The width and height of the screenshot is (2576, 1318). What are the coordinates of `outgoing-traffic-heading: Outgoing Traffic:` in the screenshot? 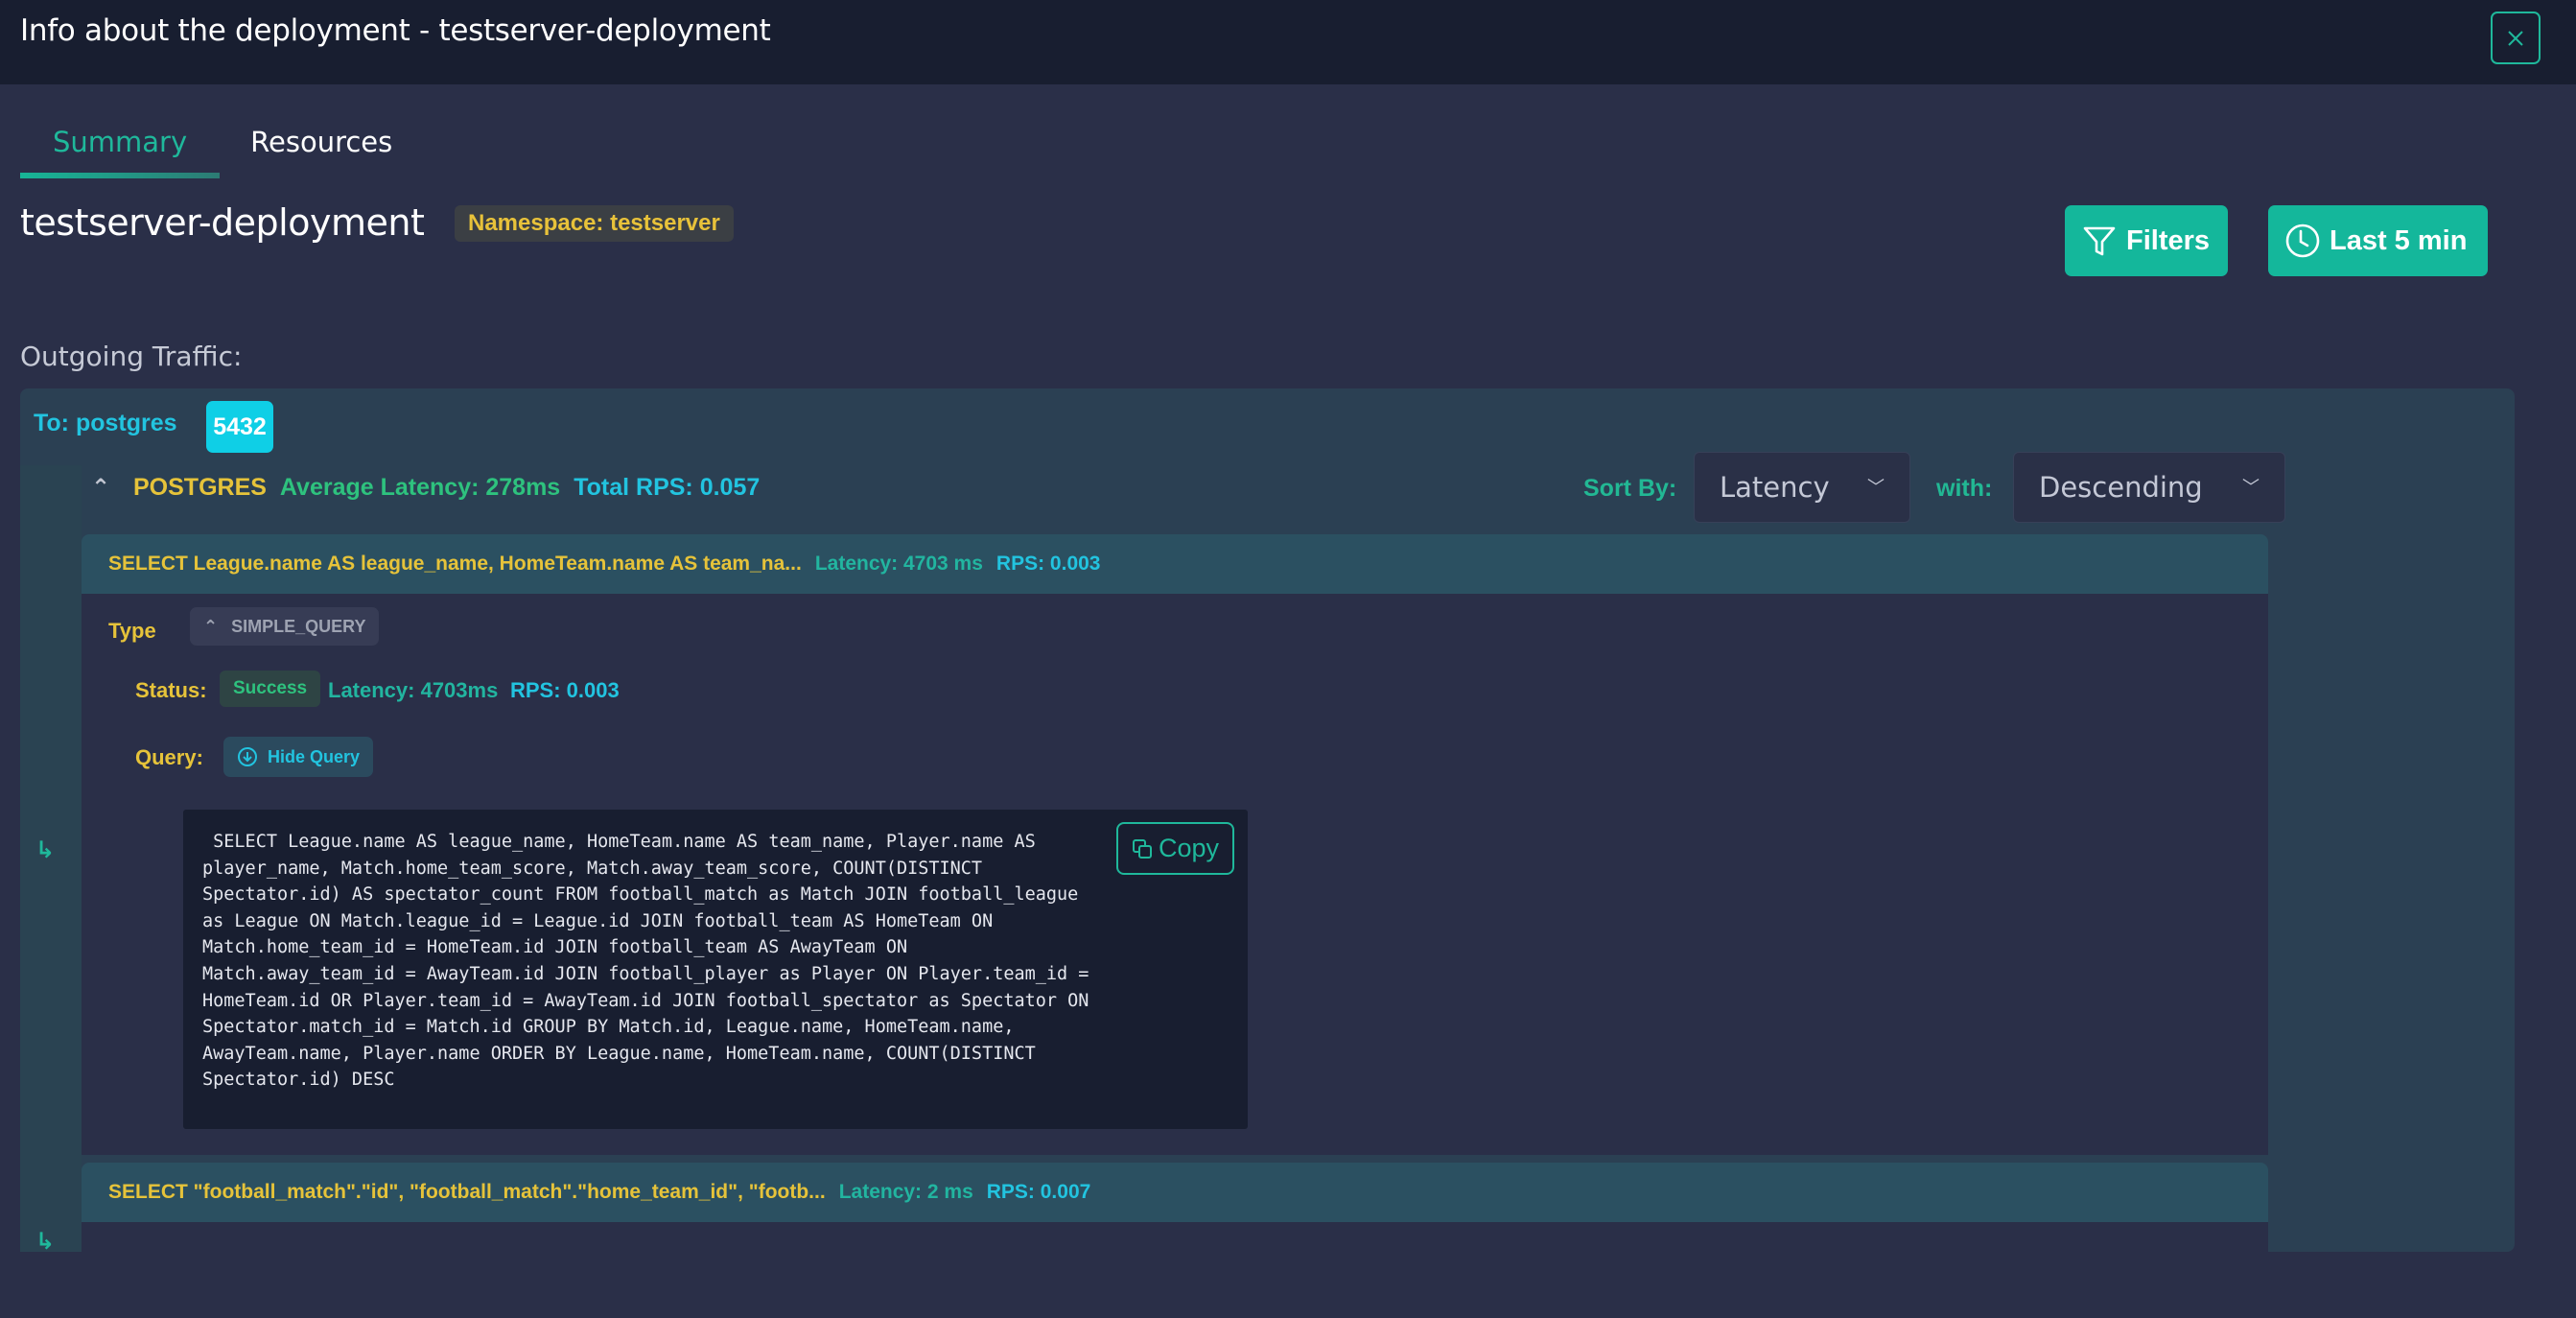 It's located at (131, 356).